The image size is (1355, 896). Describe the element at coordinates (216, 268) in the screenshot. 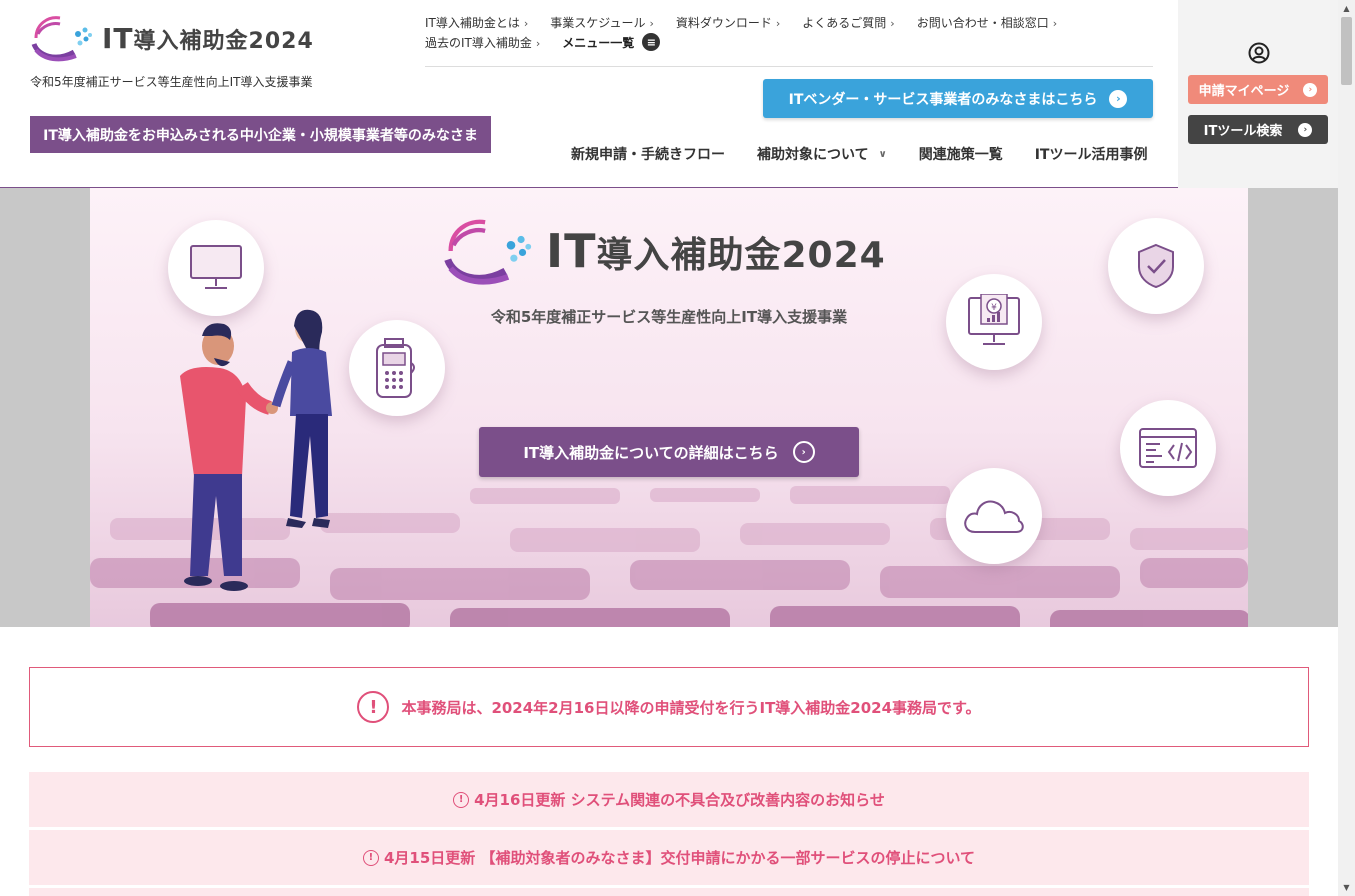

I see `monitor-icon` at that location.